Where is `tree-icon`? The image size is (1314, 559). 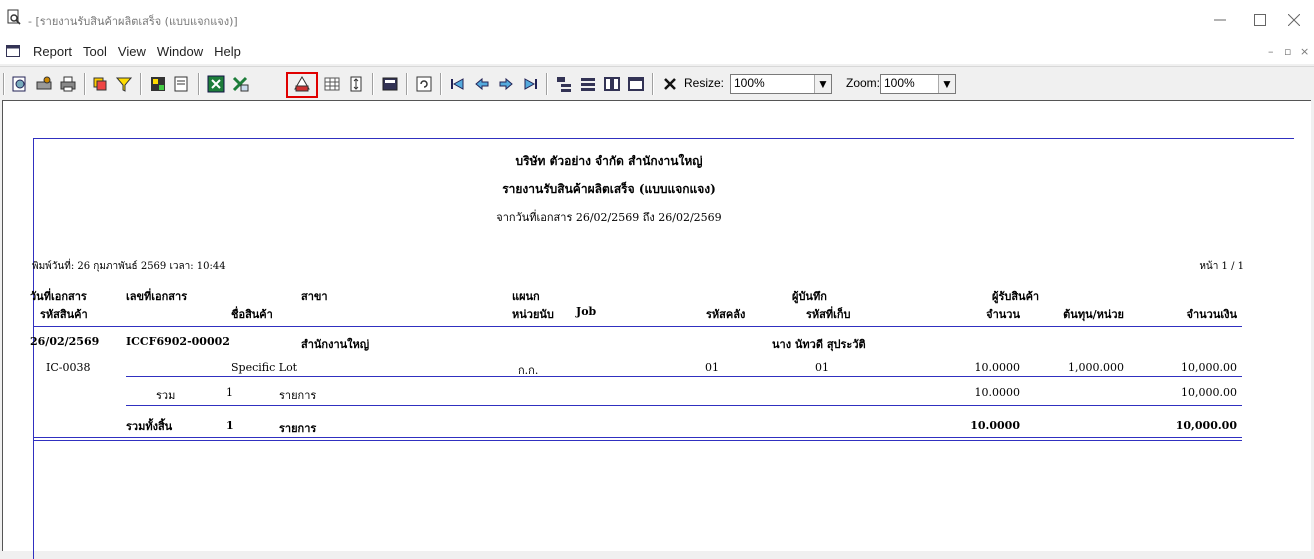
tree-icon is located at coordinates (564, 84).